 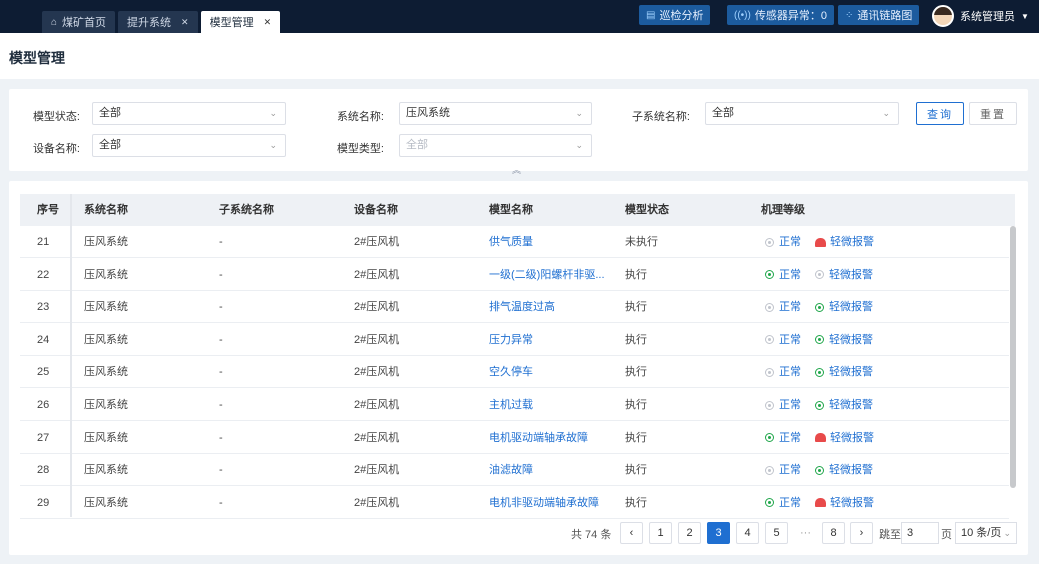 I want to click on prev-page-button: ‹, so click(x=631, y=533).